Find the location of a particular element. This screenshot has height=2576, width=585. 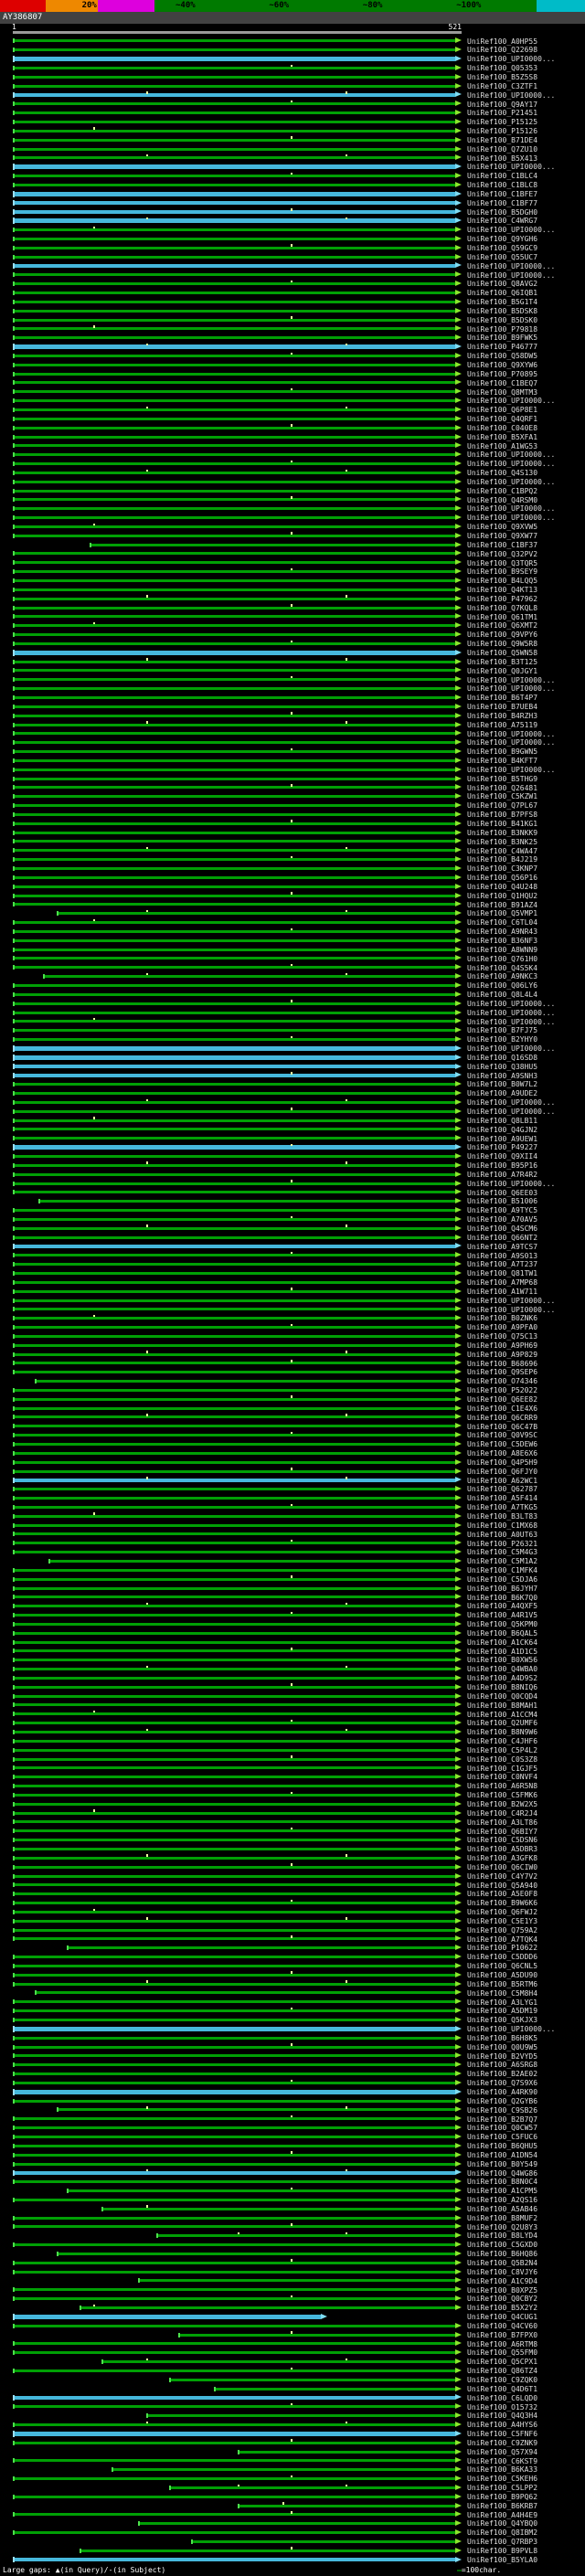

hit-row: UniRef100_Q0JGY1 is located at coordinates (293, 670).